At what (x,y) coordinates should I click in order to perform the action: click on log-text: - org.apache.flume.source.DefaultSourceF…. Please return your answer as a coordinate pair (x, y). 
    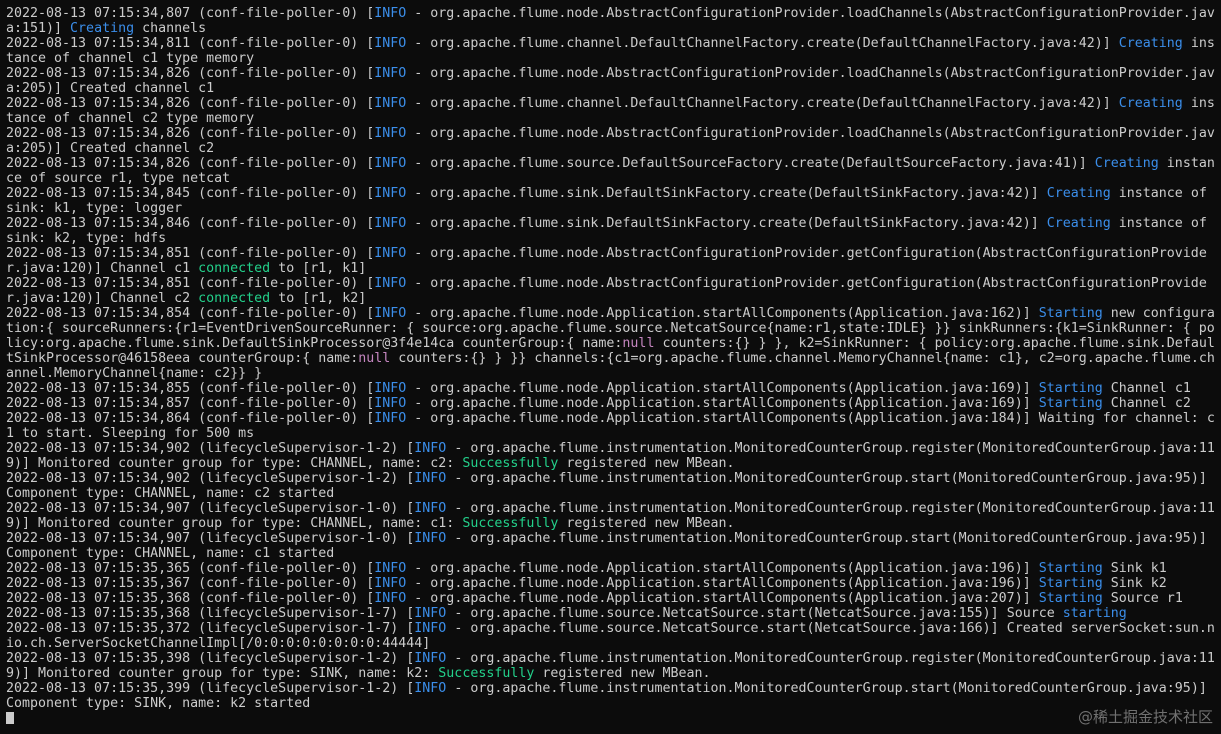
    Looking at the image, I should click on (750, 163).